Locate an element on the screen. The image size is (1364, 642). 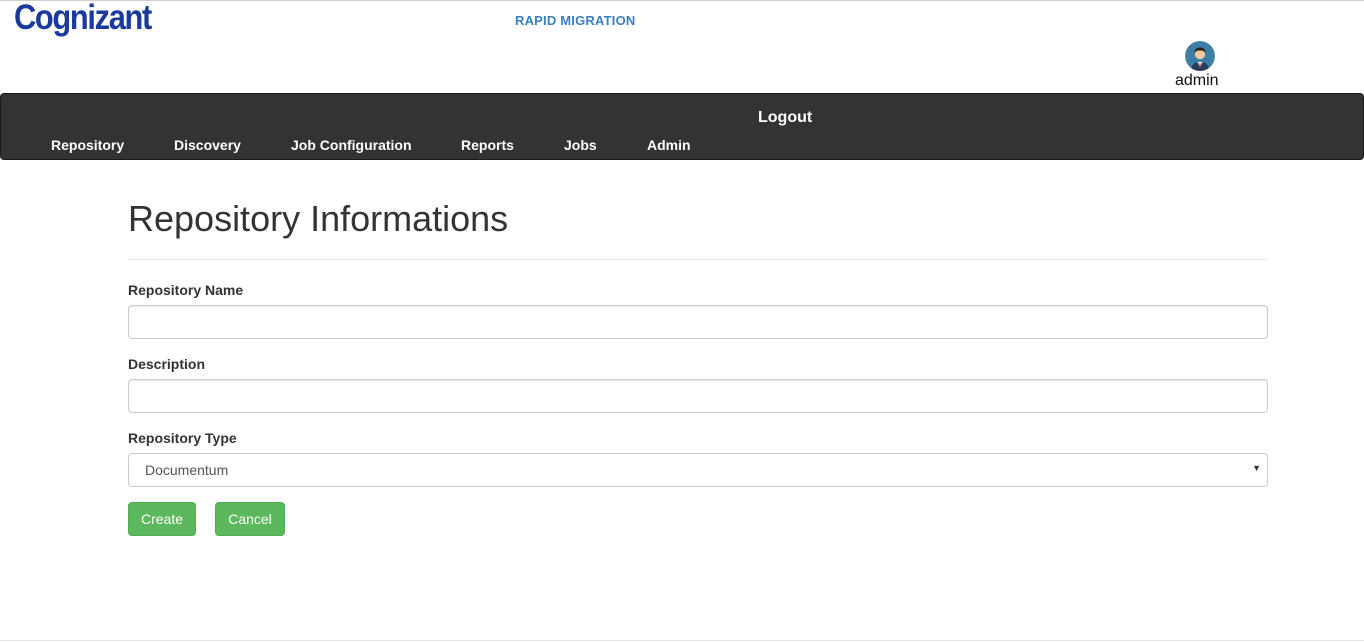
caret-down-icon: ▼ is located at coordinates (1256, 468).